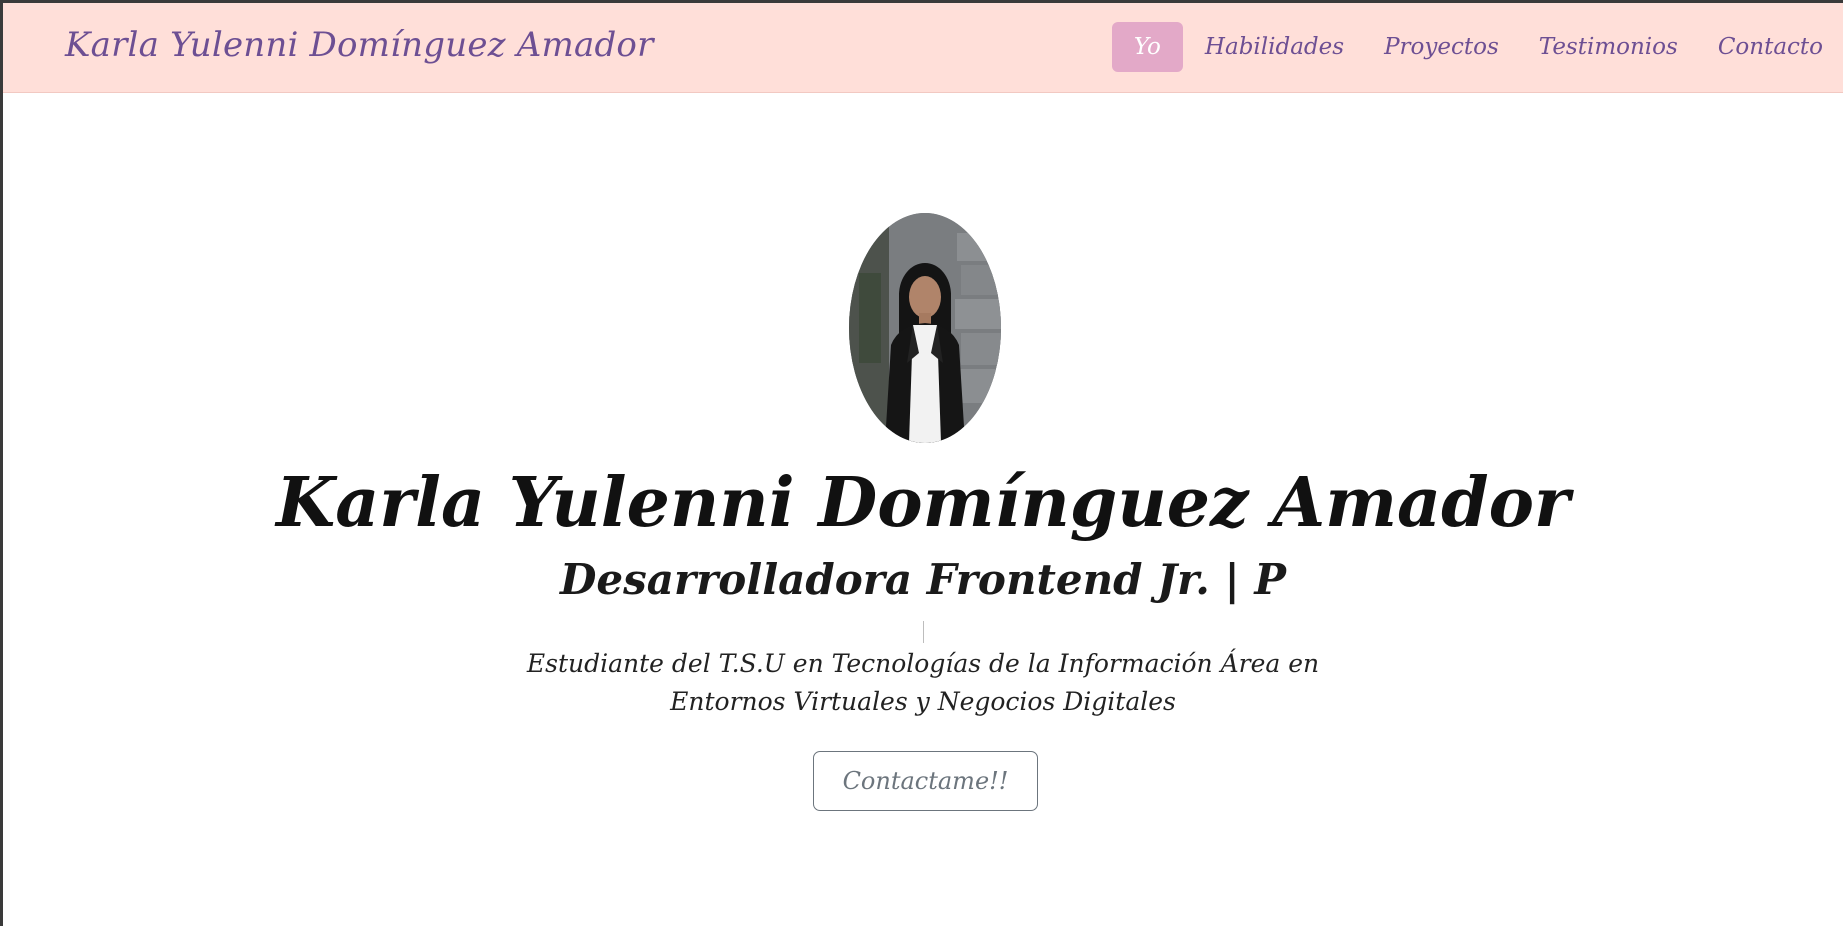 The height and width of the screenshot is (926, 1843). What do you see at coordinates (1274, 47) in the screenshot?
I see `nav-link-habilidades: Habilidades` at bounding box center [1274, 47].